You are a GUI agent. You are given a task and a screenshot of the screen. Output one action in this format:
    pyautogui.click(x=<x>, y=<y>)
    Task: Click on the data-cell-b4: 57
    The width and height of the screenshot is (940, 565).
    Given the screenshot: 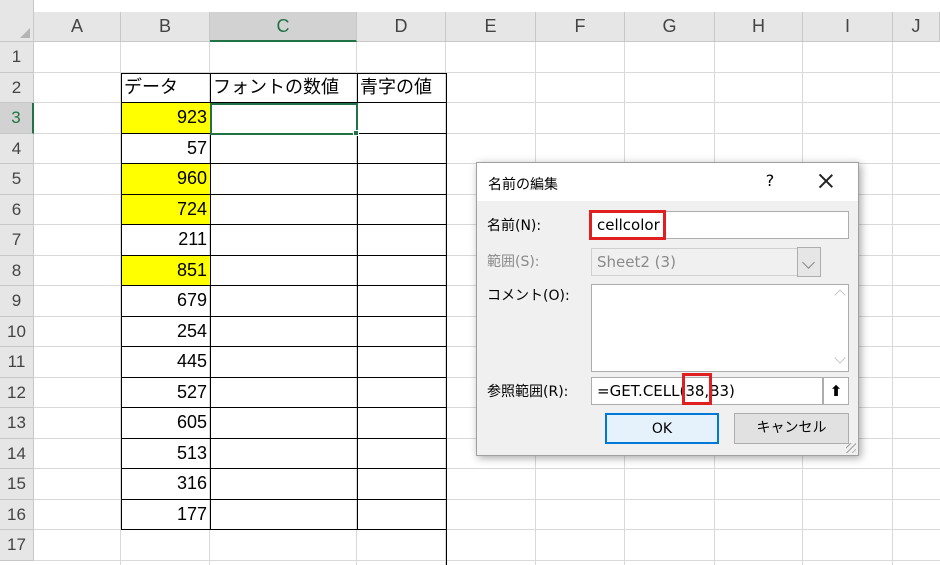 What is the action you would take?
    pyautogui.click(x=165, y=149)
    